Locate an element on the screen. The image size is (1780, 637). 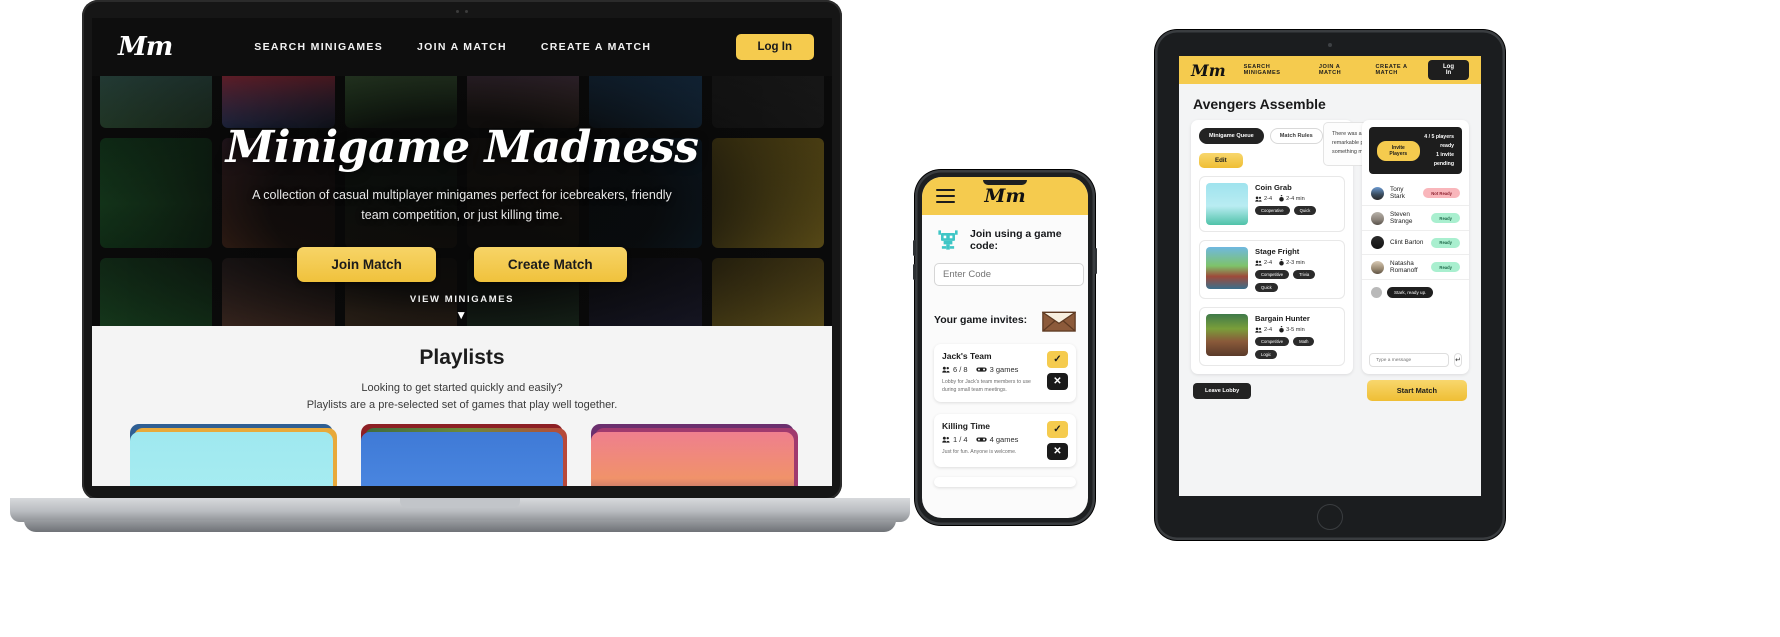
player-row: Steven Strange Ready is located at coordinates (1415, 219).